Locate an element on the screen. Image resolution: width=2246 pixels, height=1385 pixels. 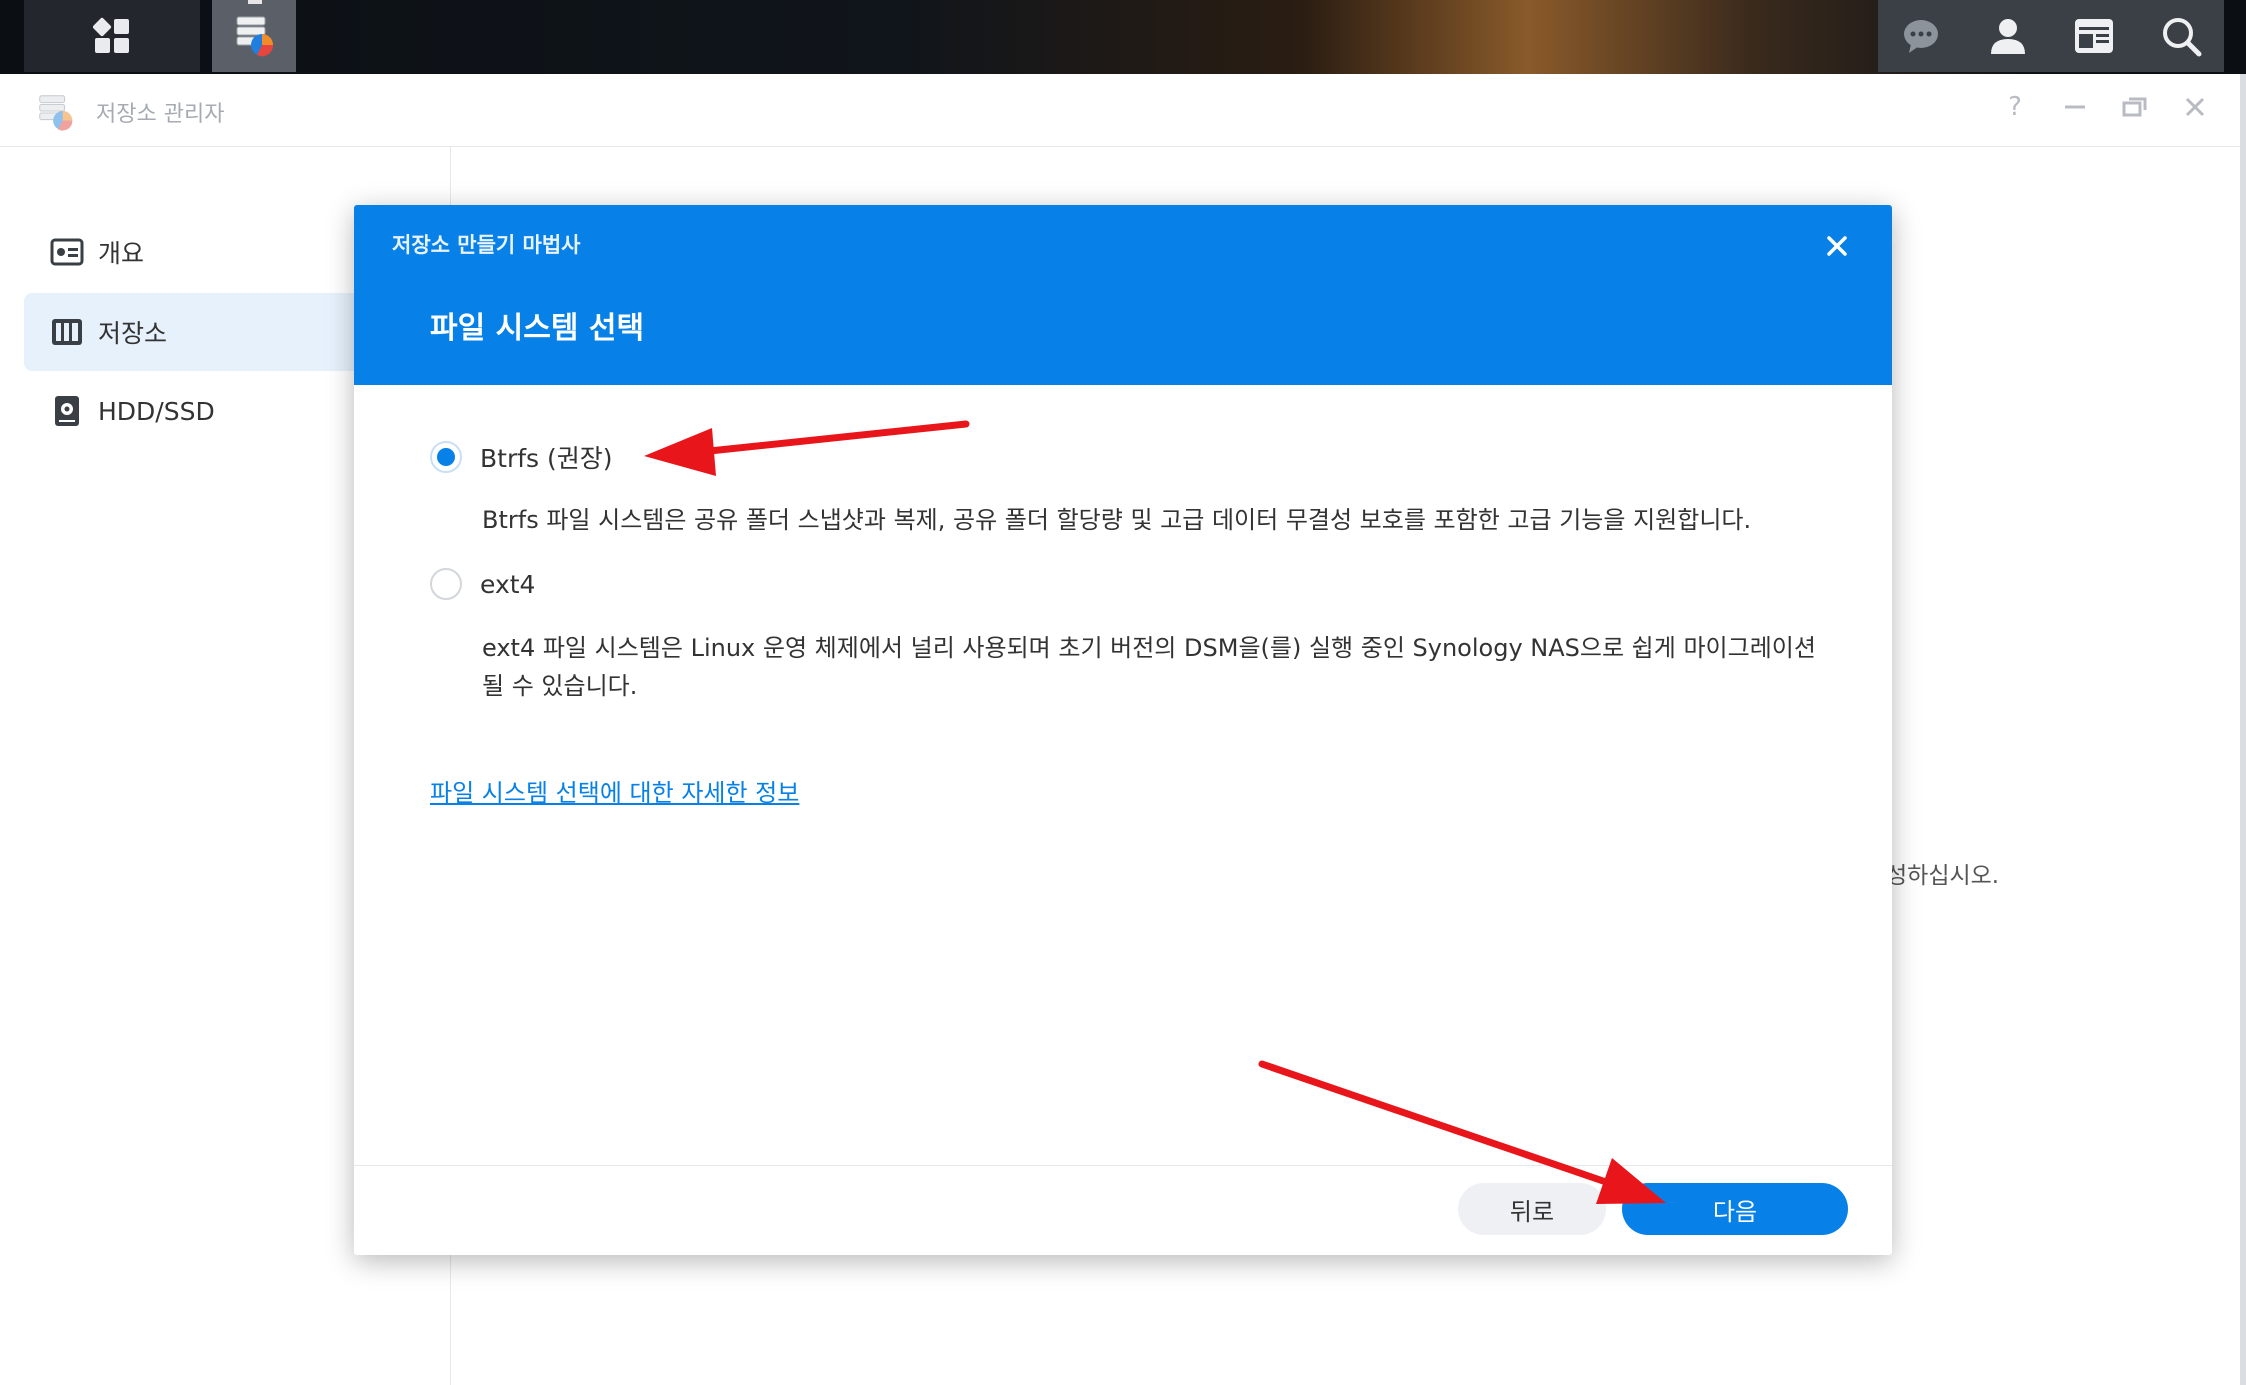
wizard-close-button is located at coordinates (1837, 246).